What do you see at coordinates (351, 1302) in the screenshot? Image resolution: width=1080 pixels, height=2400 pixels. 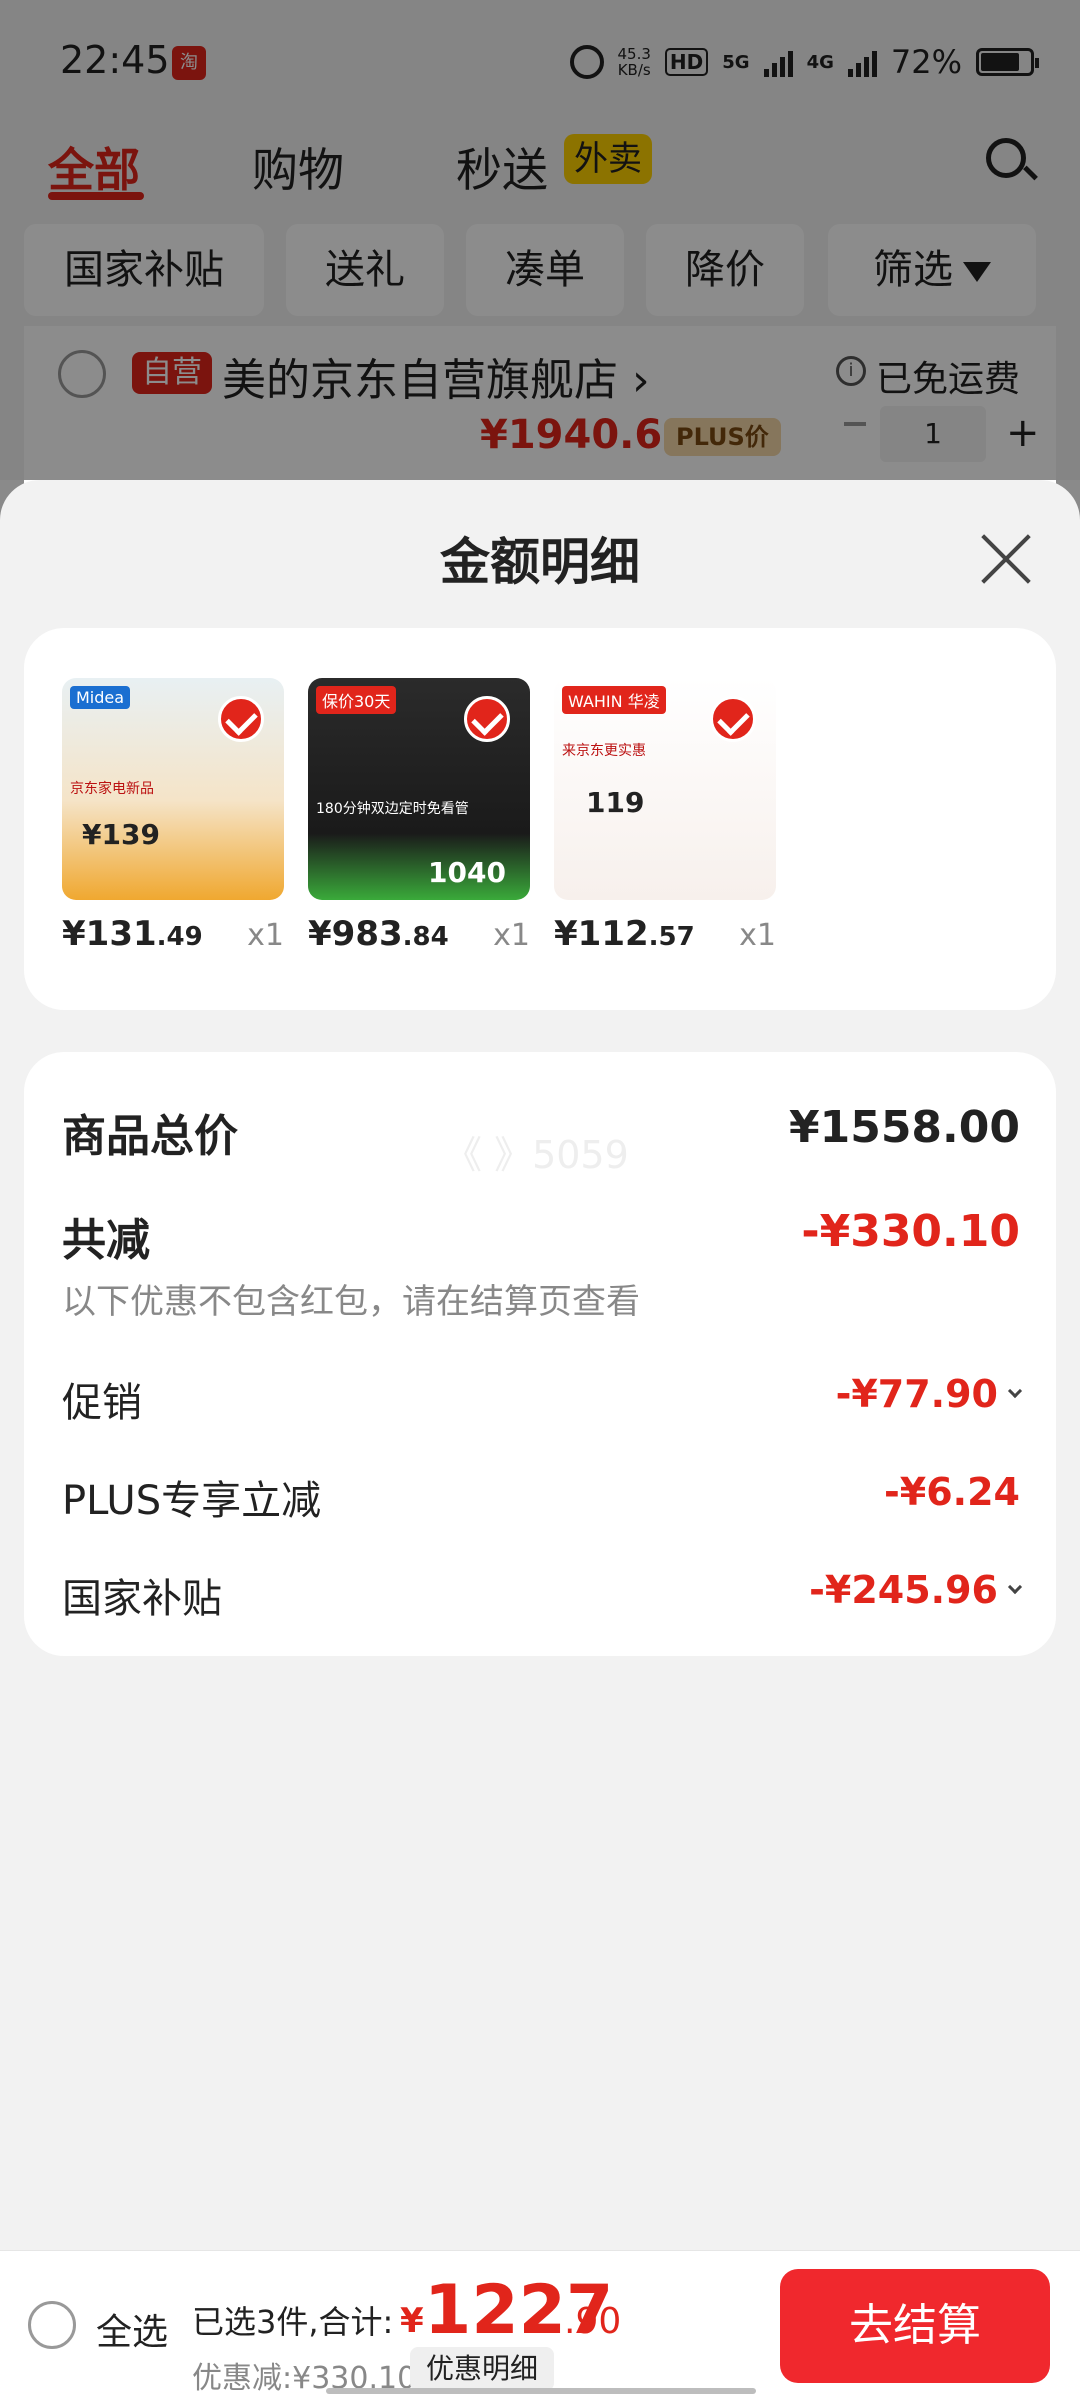 I see `discount-note: 以下优惠不包含红包，请在结算页查看` at bounding box center [351, 1302].